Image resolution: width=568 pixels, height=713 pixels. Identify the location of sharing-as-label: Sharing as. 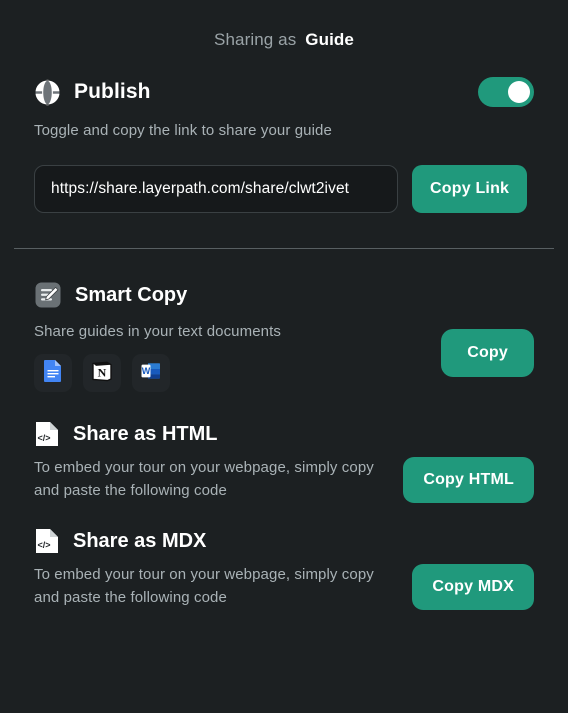
(255, 39).